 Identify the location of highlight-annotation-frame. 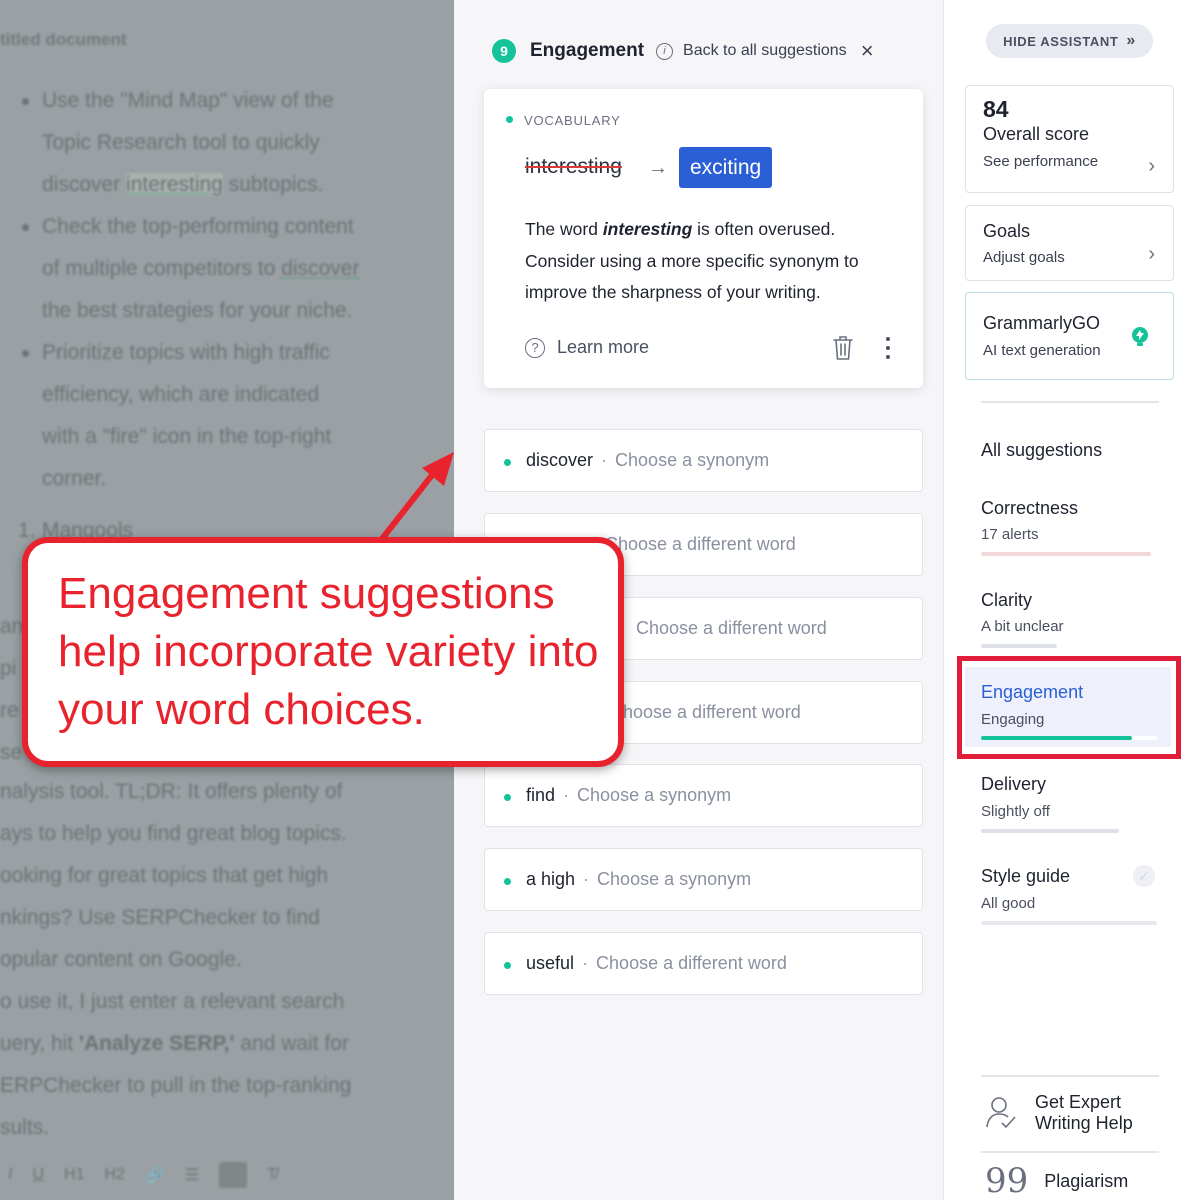
(1069, 707).